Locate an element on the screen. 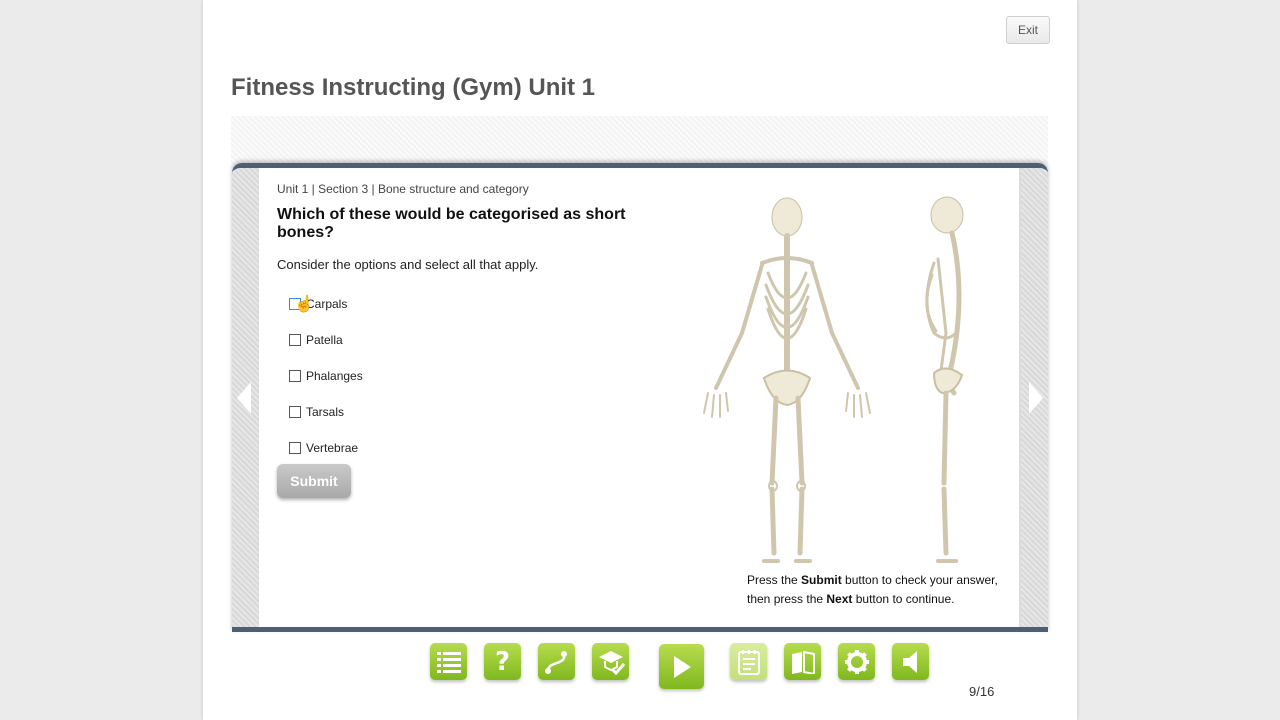 The image size is (1280, 720). option-patella: Patella is located at coordinates (316, 340).